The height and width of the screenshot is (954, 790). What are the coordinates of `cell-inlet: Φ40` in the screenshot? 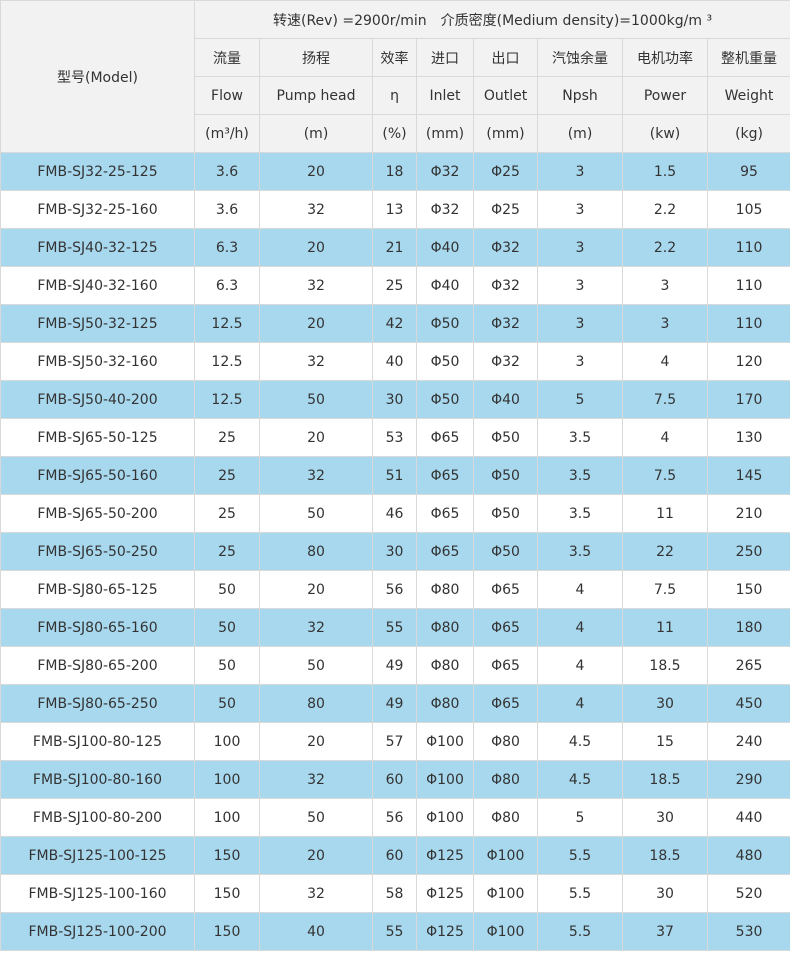 It's located at (445, 285).